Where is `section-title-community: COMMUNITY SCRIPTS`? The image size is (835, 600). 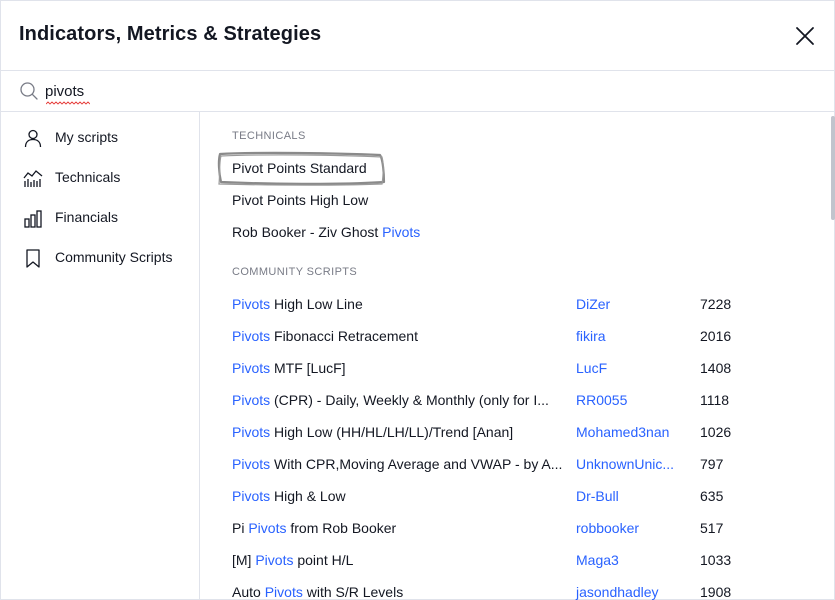 section-title-community: COMMUNITY SCRIPTS is located at coordinates (295, 272).